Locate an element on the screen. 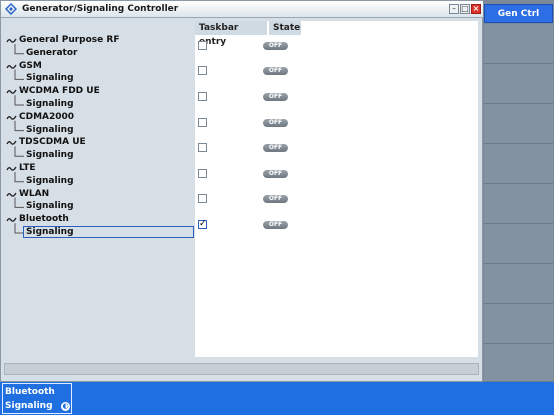 This screenshot has height=415, width=554. tree-group-label: GSM is located at coordinates (30, 65).